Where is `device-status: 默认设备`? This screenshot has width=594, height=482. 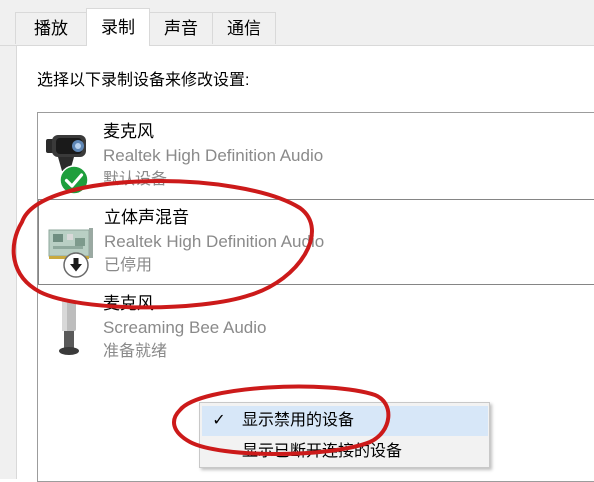 device-status: 默认设备 is located at coordinates (135, 179).